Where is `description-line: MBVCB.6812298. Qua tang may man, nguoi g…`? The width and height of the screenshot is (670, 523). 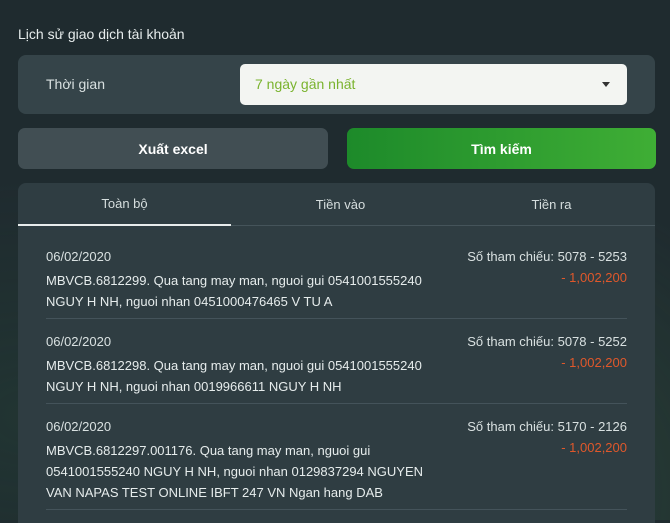 description-line: MBVCB.6812298. Qua tang may man, nguoi g… is located at coordinates (234, 365).